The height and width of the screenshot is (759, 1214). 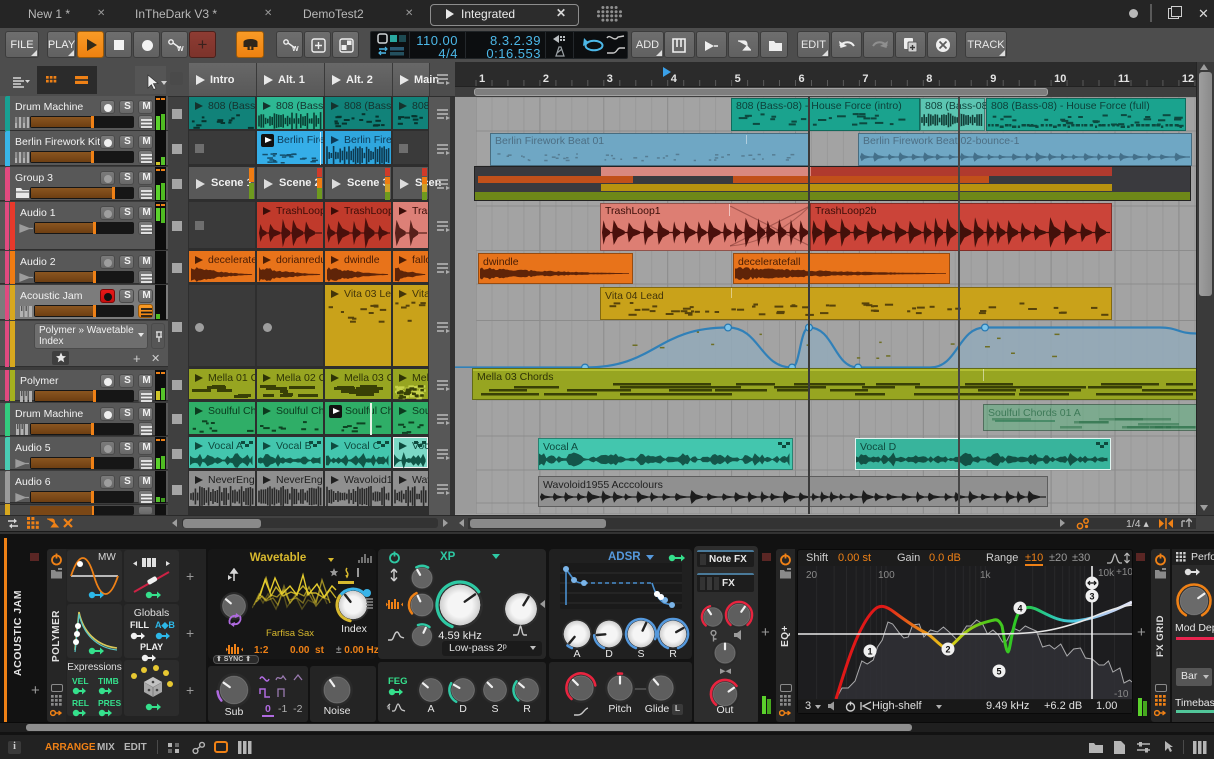 I want to click on svg-text: +10, so click(x=1124, y=572).